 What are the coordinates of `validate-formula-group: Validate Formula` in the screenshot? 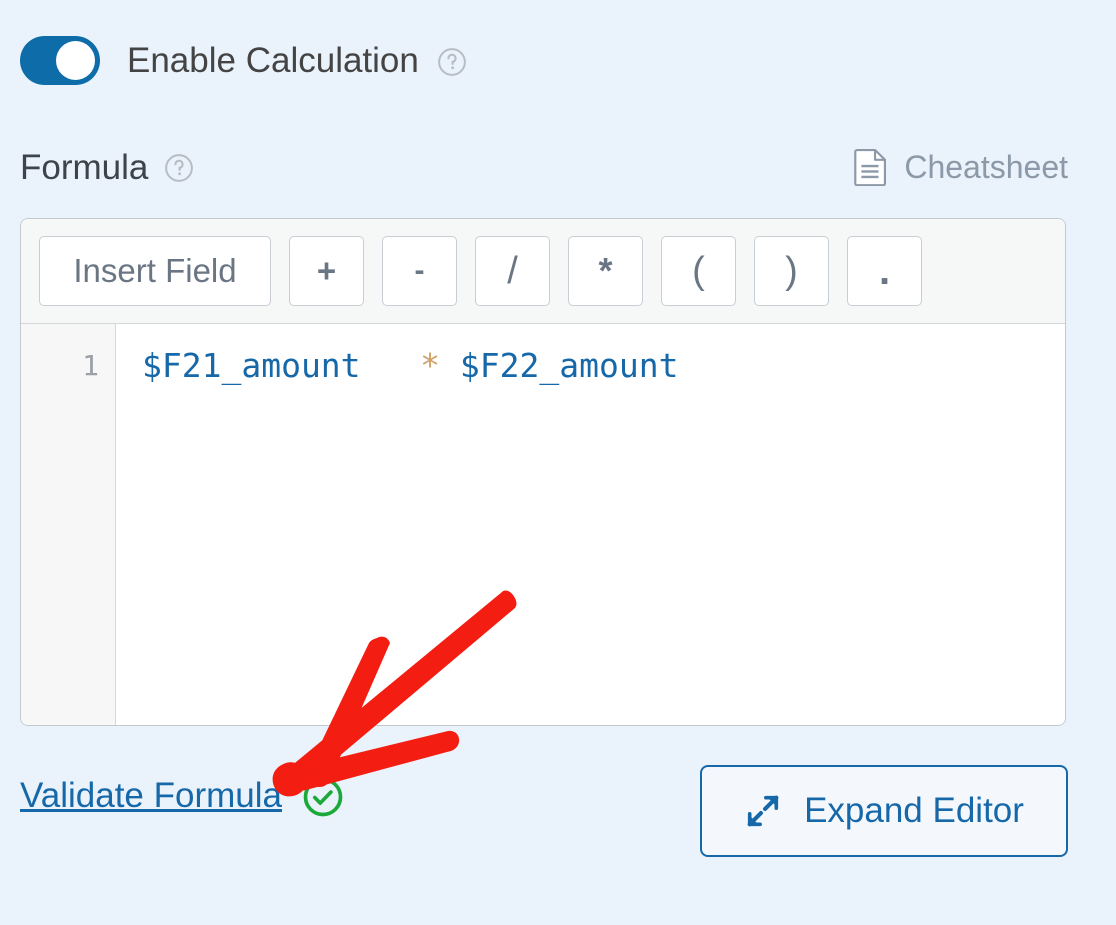 It's located at (182, 796).